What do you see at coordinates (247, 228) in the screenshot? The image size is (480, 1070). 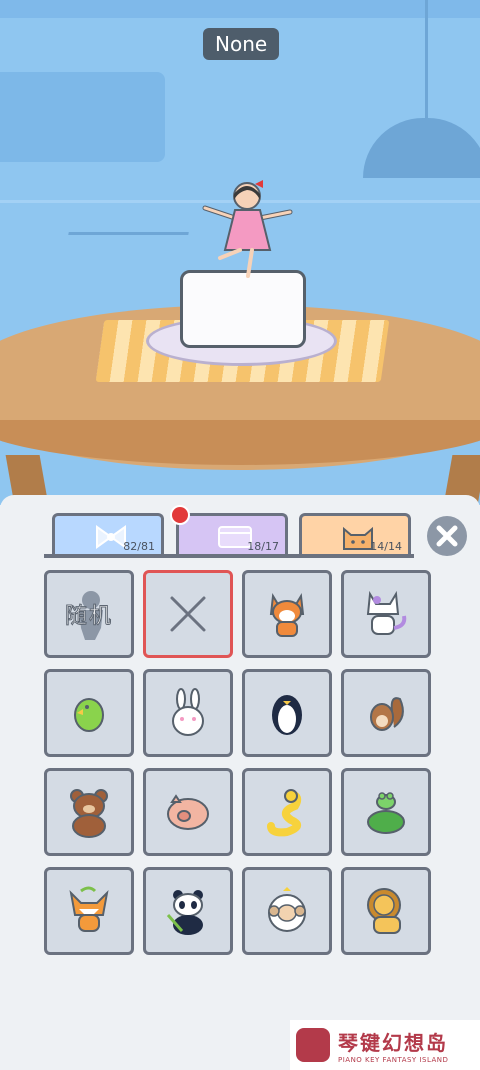 I see `dancing-girl-icon` at bounding box center [247, 228].